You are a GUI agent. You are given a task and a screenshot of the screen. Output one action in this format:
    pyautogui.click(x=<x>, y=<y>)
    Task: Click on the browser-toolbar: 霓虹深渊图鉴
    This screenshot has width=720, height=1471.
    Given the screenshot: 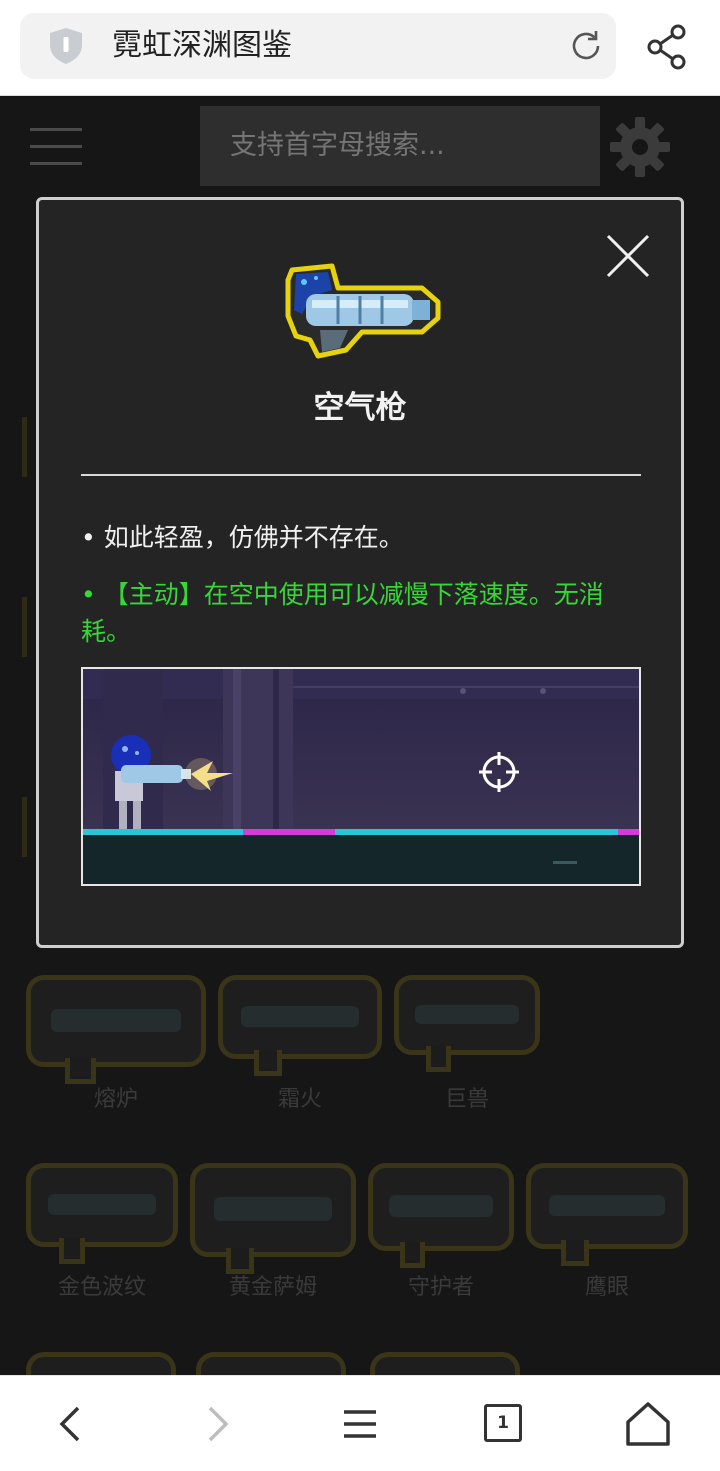 What is the action you would take?
    pyautogui.click(x=360, y=48)
    